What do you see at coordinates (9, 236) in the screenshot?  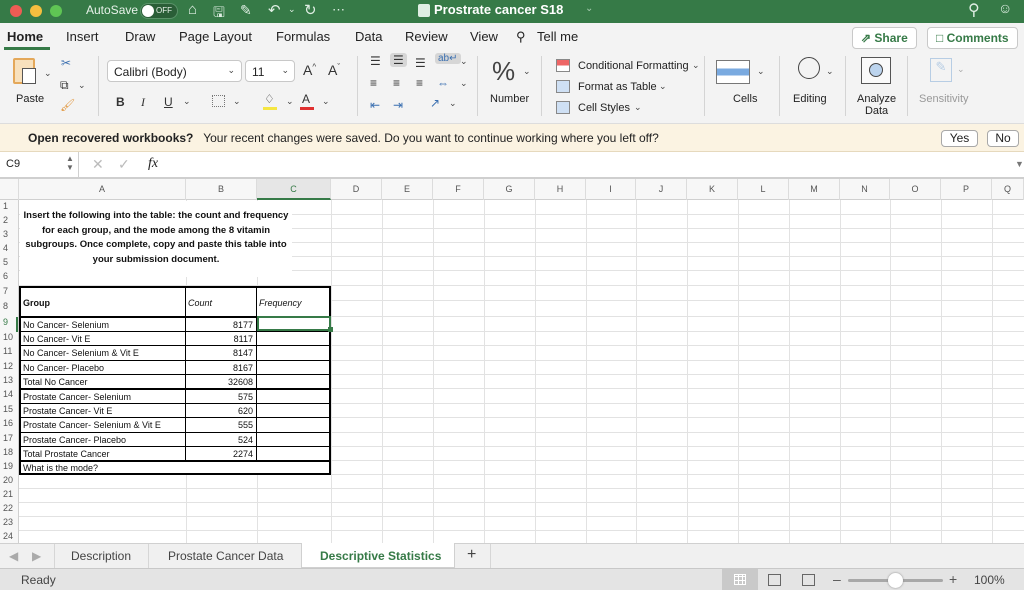 I see `row-header-3: 3` at bounding box center [9, 236].